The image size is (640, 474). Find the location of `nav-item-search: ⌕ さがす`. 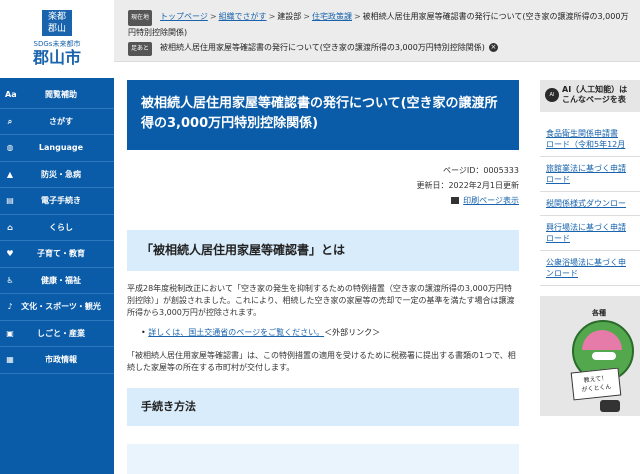

nav-item-search: ⌕ さがす is located at coordinates (57, 122).